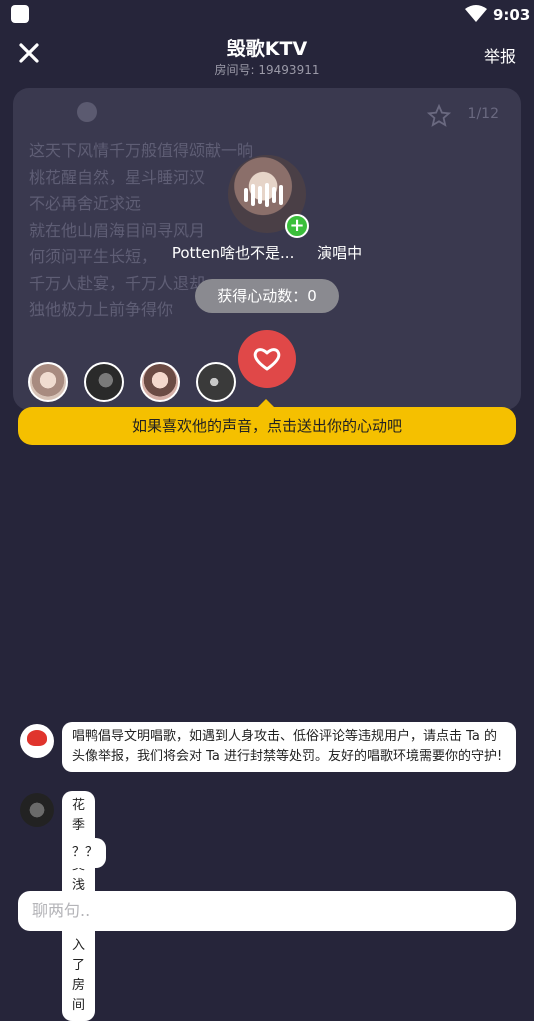 Image resolution: width=534 pixels, height=1021 pixels. What do you see at coordinates (512, 15) in the screenshot?
I see `clock: 9:03` at bounding box center [512, 15].